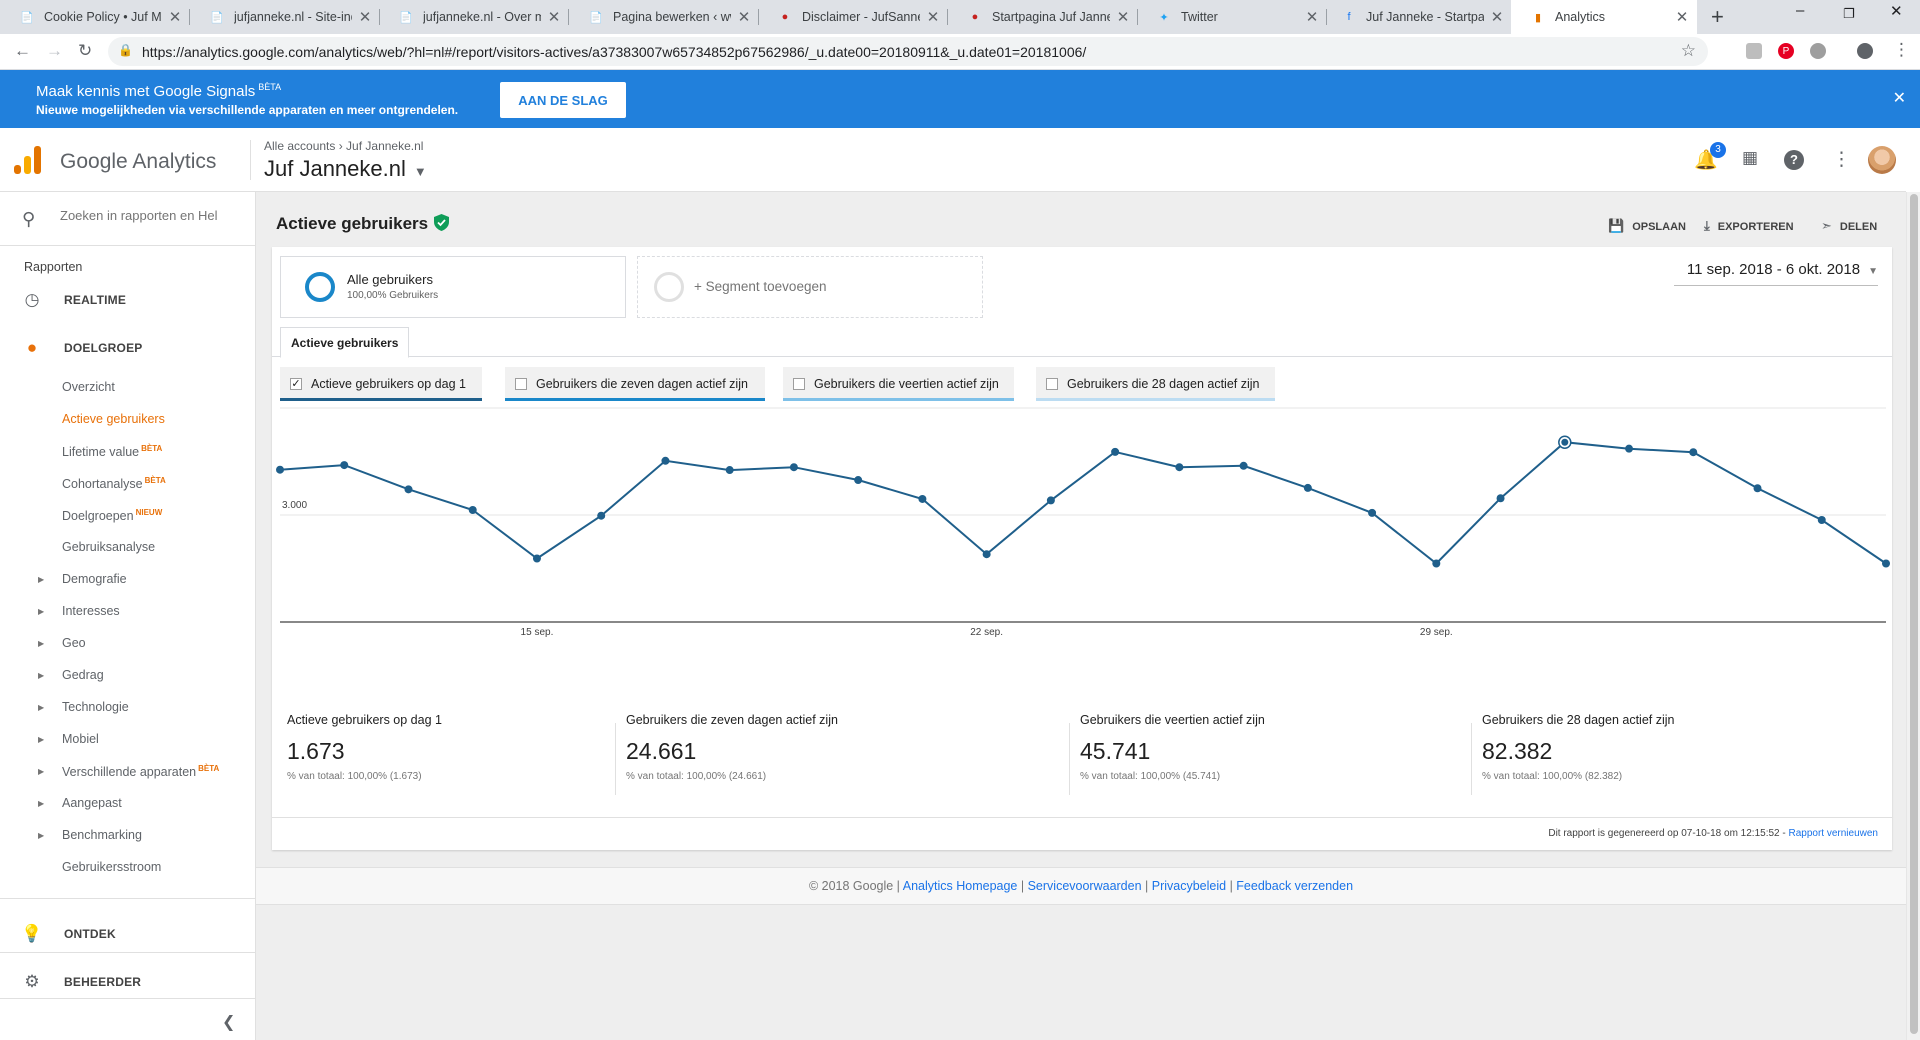  Describe the element at coordinates (1232, 17) in the screenshot. I see `browser-tab: ✦ Twitter ✕` at that location.